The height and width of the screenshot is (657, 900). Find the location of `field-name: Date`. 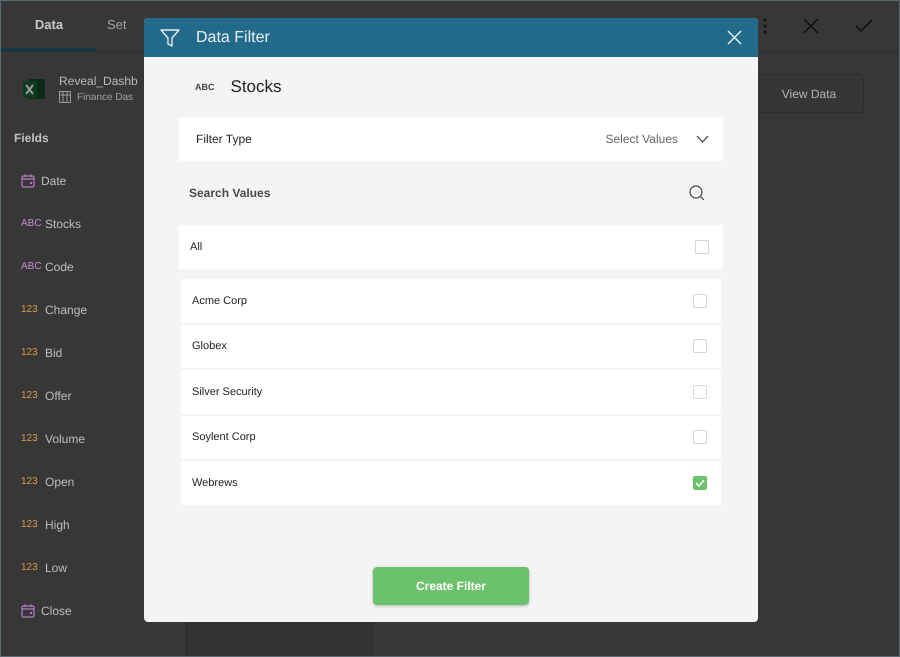

field-name: Date is located at coordinates (53, 181).